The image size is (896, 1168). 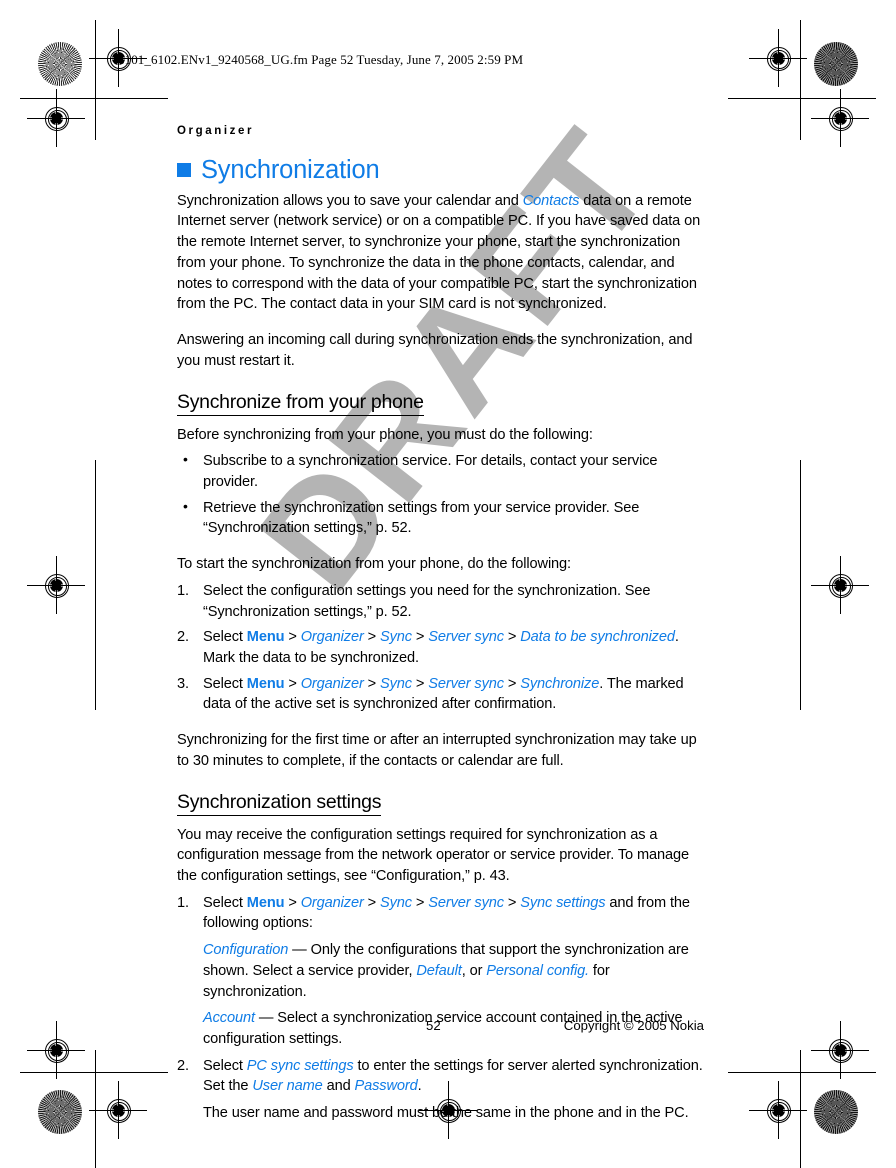 What do you see at coordinates (300, 403) in the screenshot?
I see `section-heading-synchronize-from-your-phone: Synchronize from your phone` at bounding box center [300, 403].